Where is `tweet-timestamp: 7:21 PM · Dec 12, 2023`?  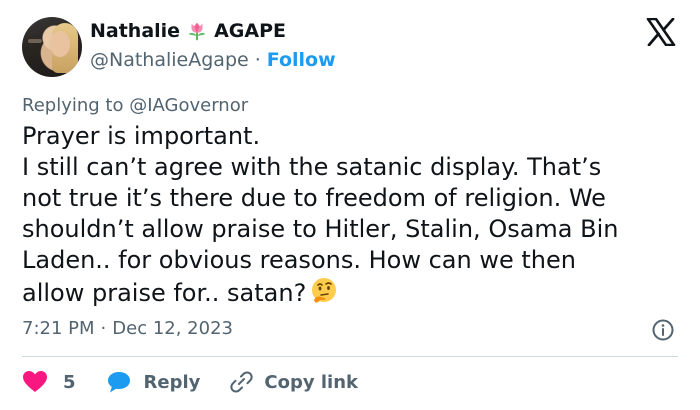
tweet-timestamp: 7:21 PM · Dec 12, 2023 is located at coordinates (127, 328).